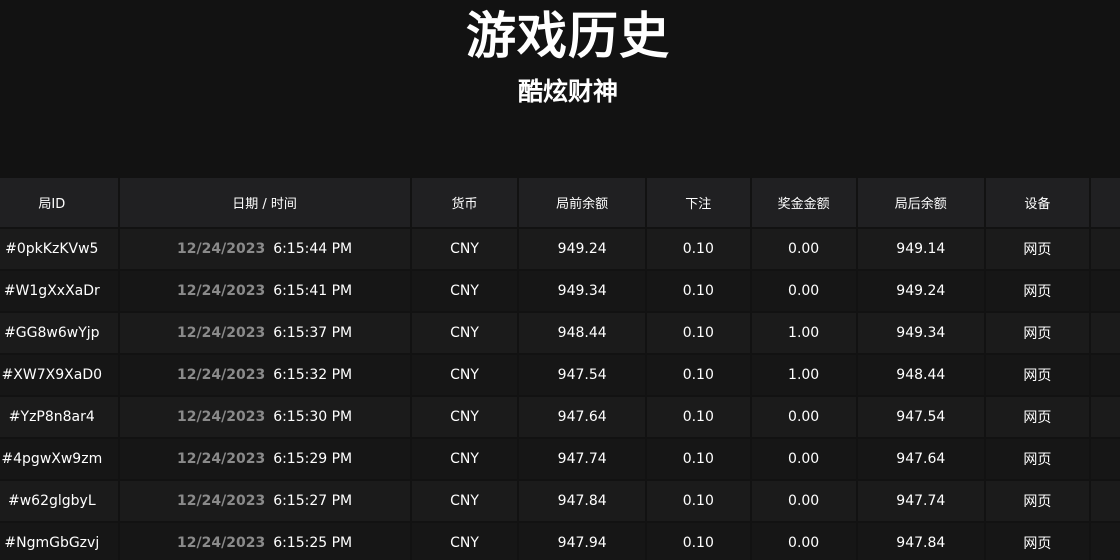 This screenshot has height=560, width=1120. Describe the element at coordinates (921, 417) in the screenshot. I see `balance-after-cell: 947.54` at that location.